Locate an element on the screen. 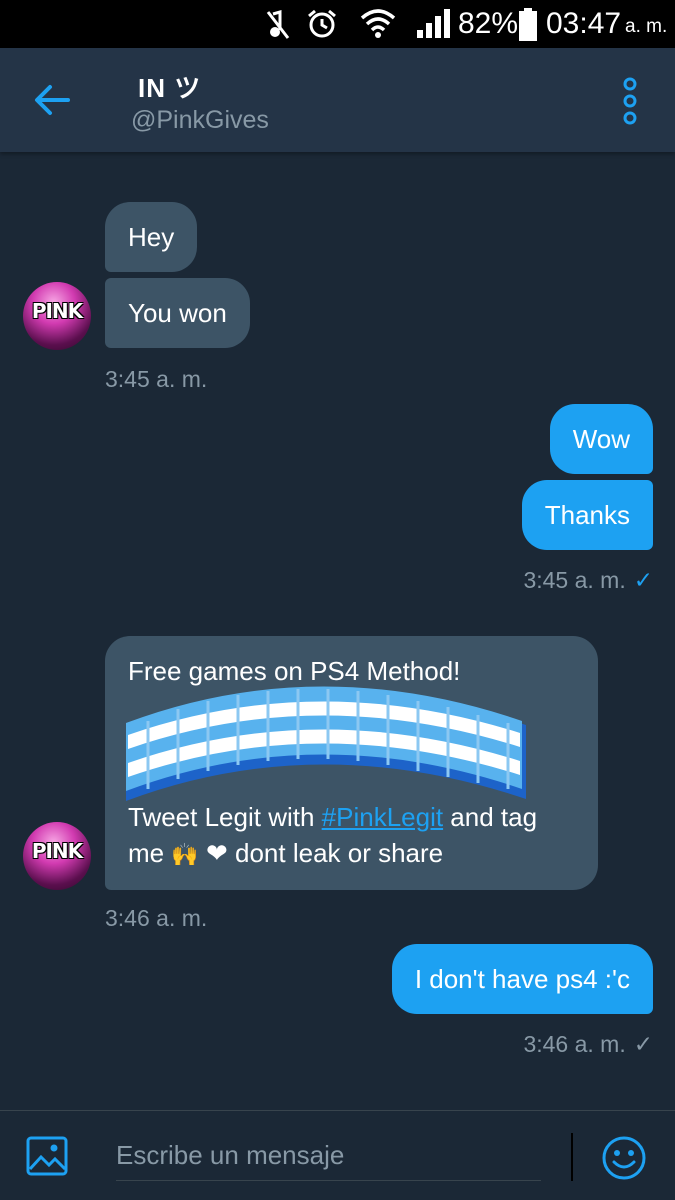  message-text-line: Tweet Legit with #PinkLegit and tag is located at coordinates (351, 817).